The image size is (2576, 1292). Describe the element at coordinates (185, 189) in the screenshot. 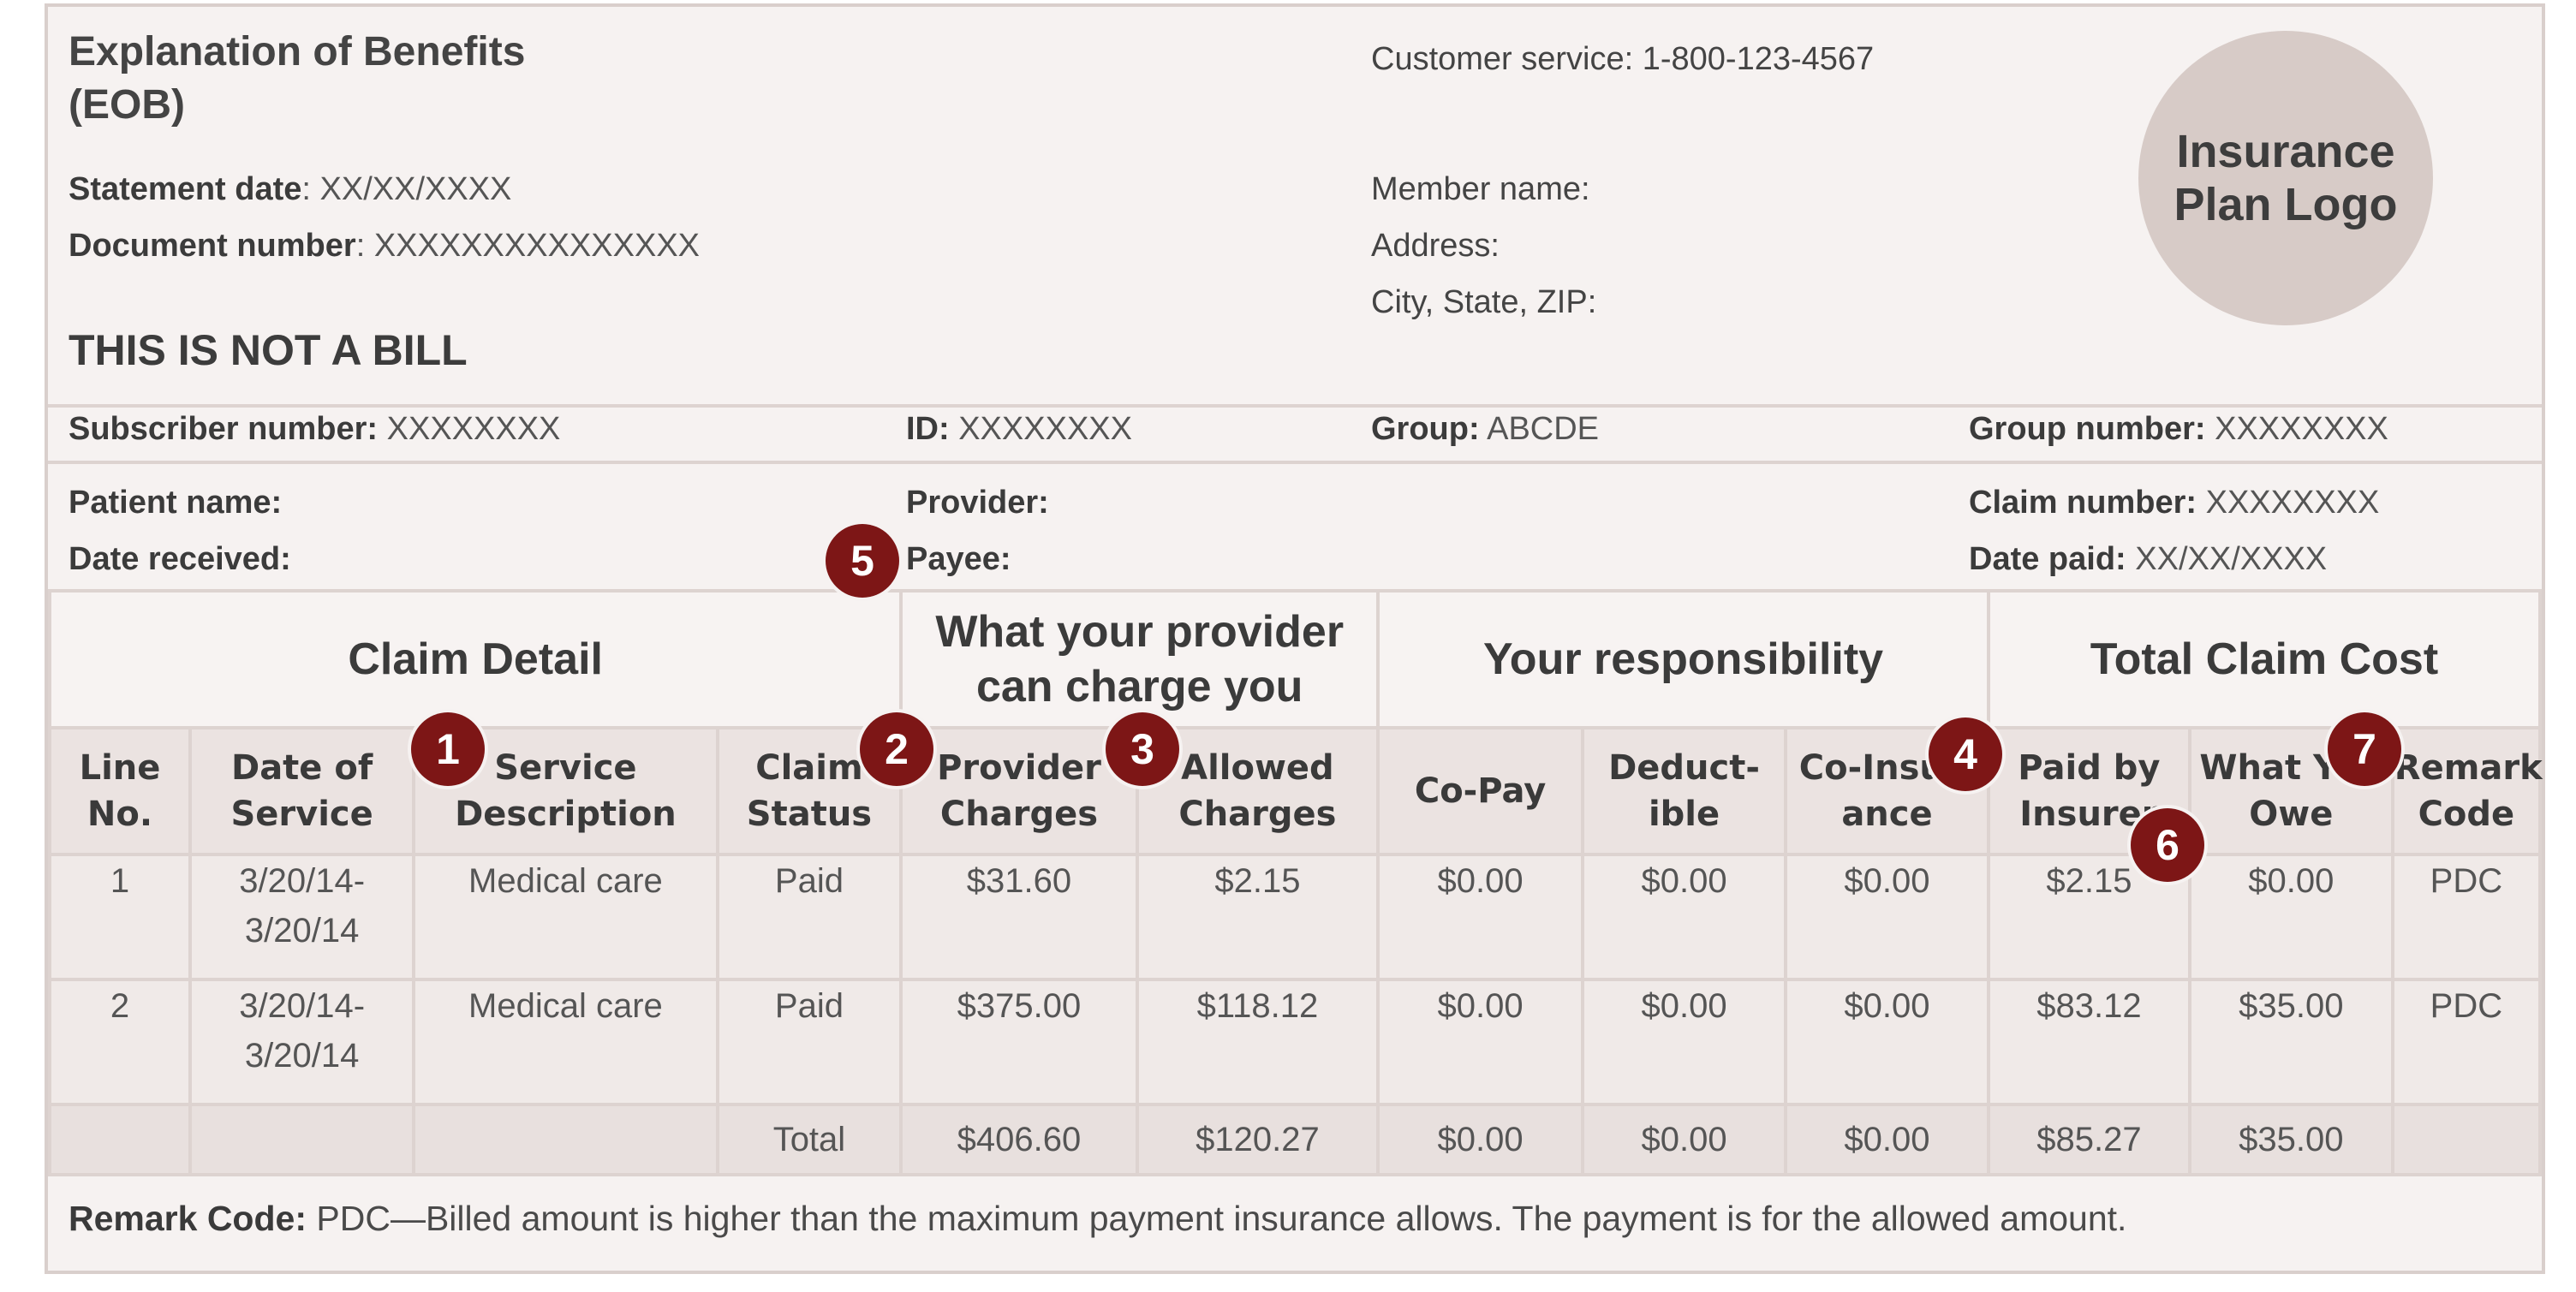

I see `statement-date-label: Statement date` at that location.